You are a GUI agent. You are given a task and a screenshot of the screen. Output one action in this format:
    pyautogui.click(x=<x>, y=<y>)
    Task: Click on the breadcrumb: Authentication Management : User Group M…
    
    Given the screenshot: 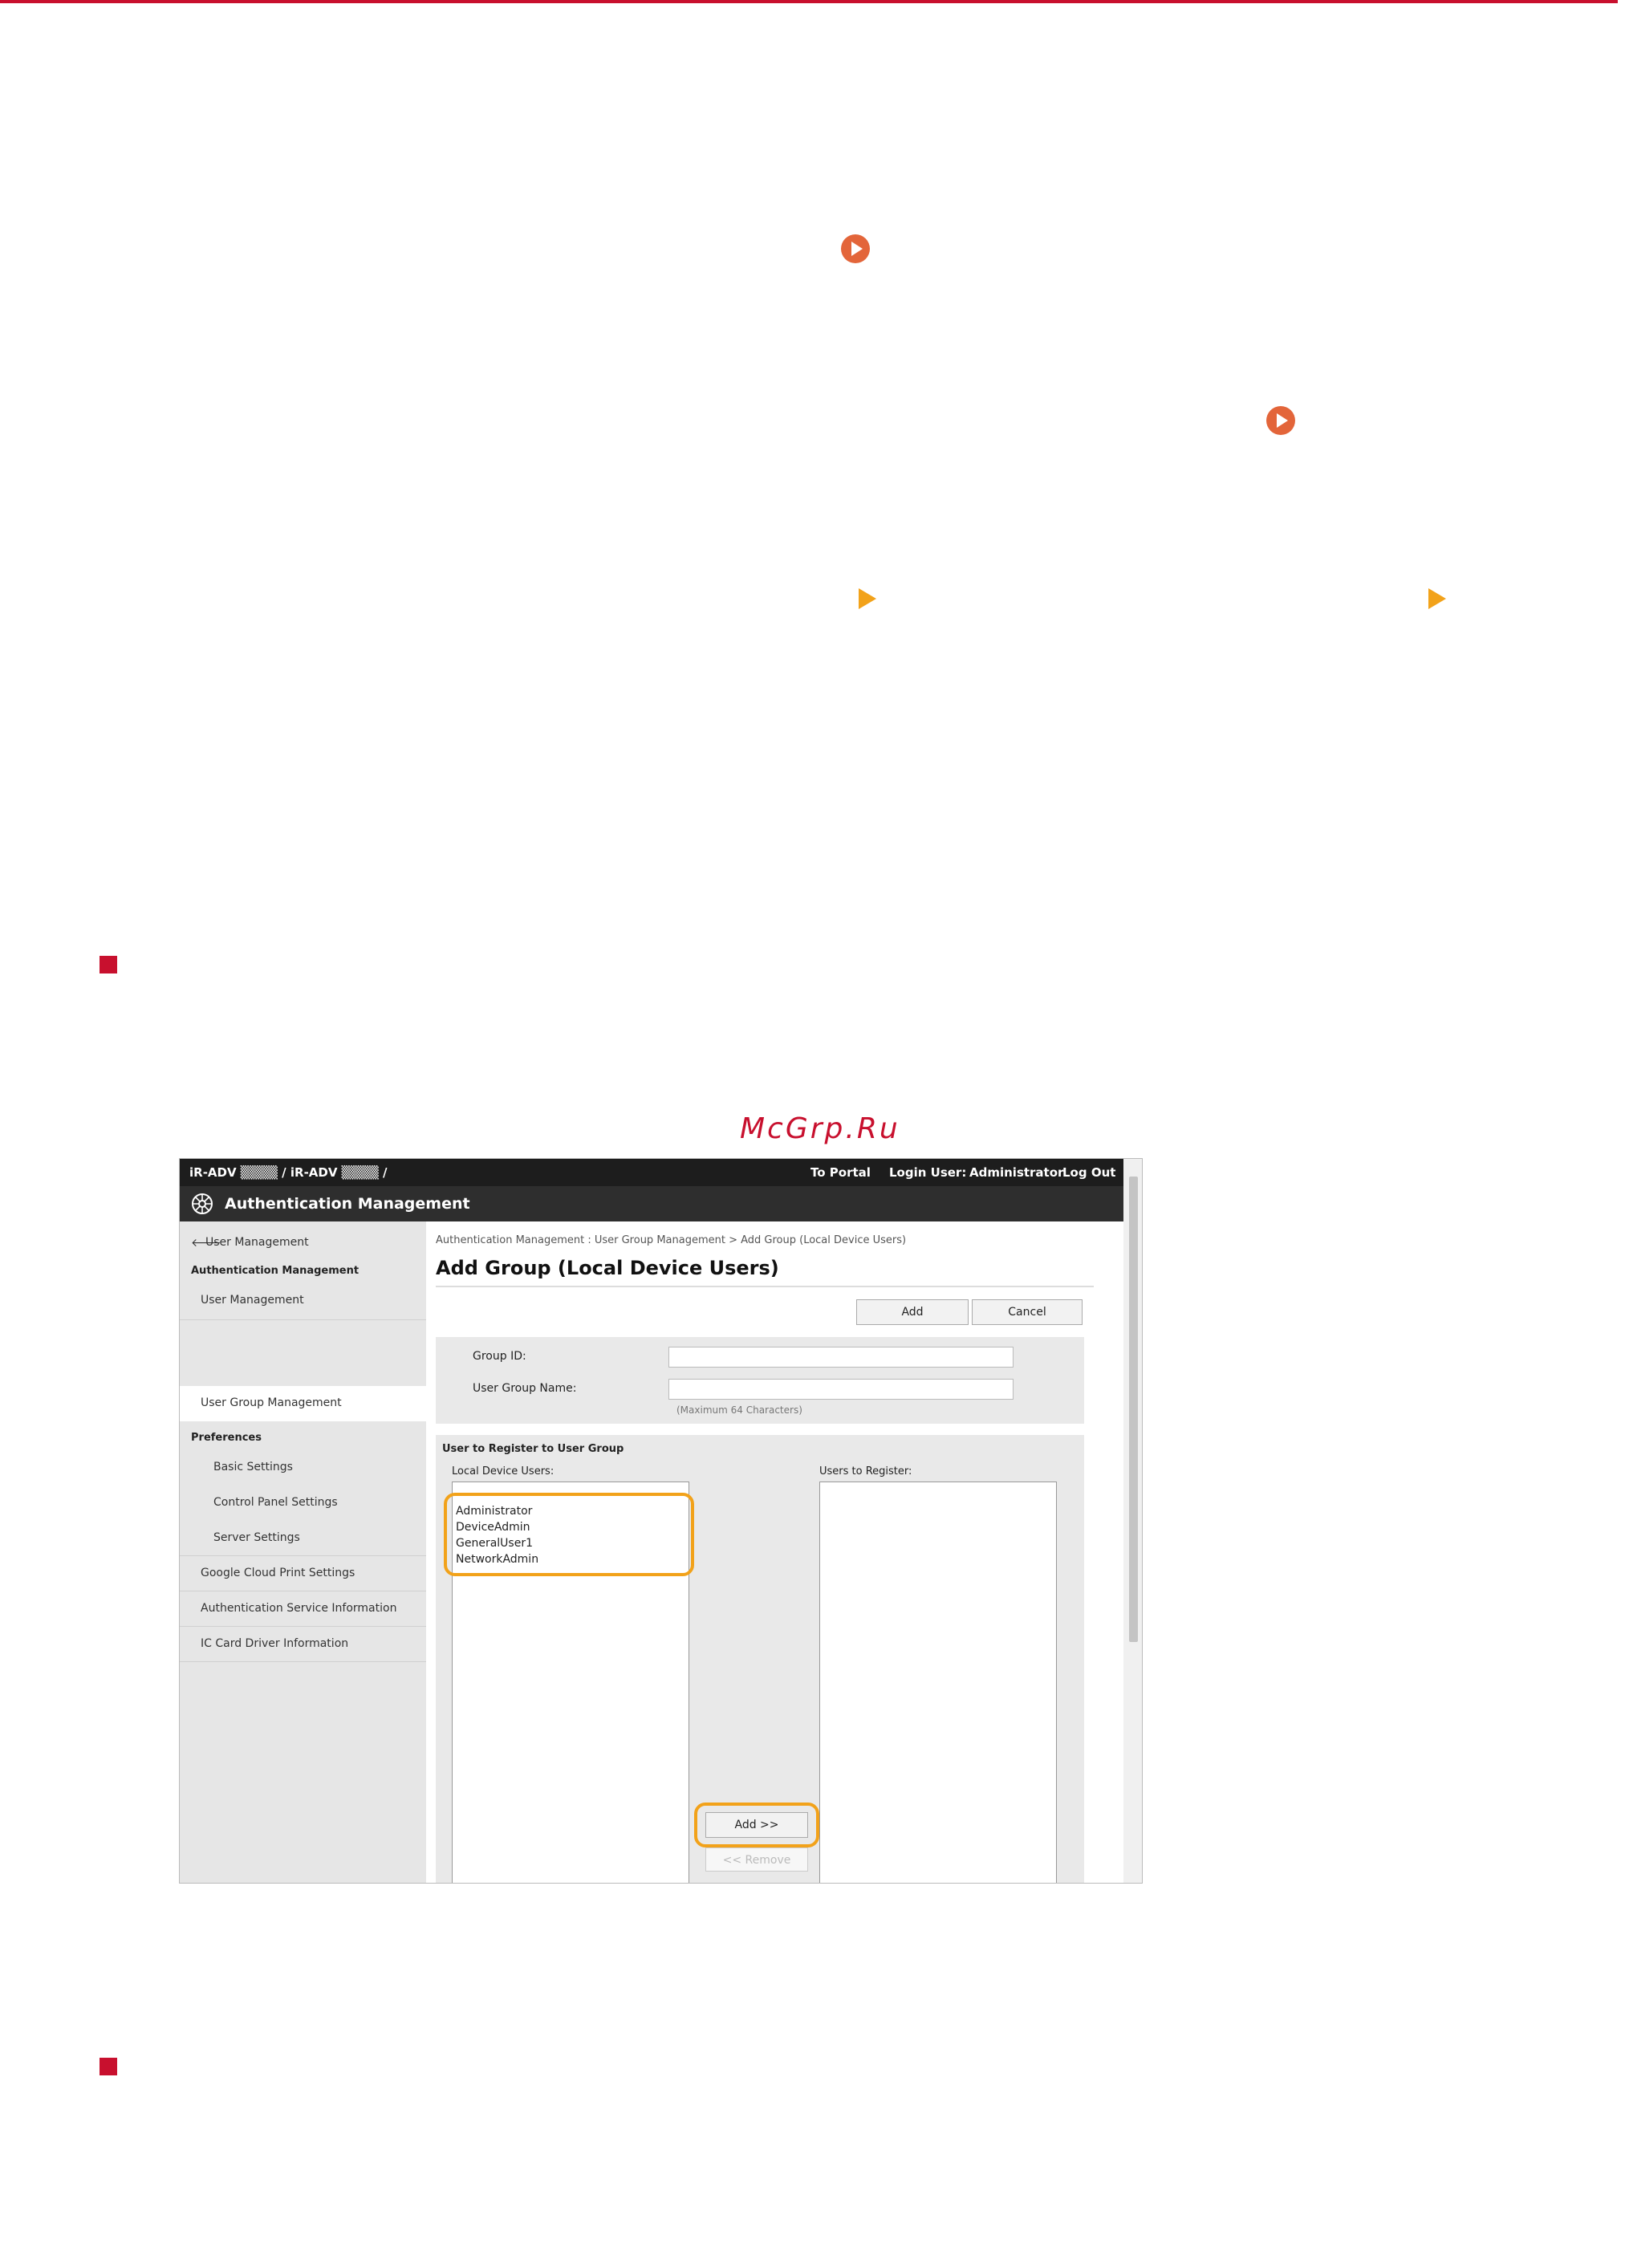 What is the action you would take?
    pyautogui.click(x=671, y=1240)
    